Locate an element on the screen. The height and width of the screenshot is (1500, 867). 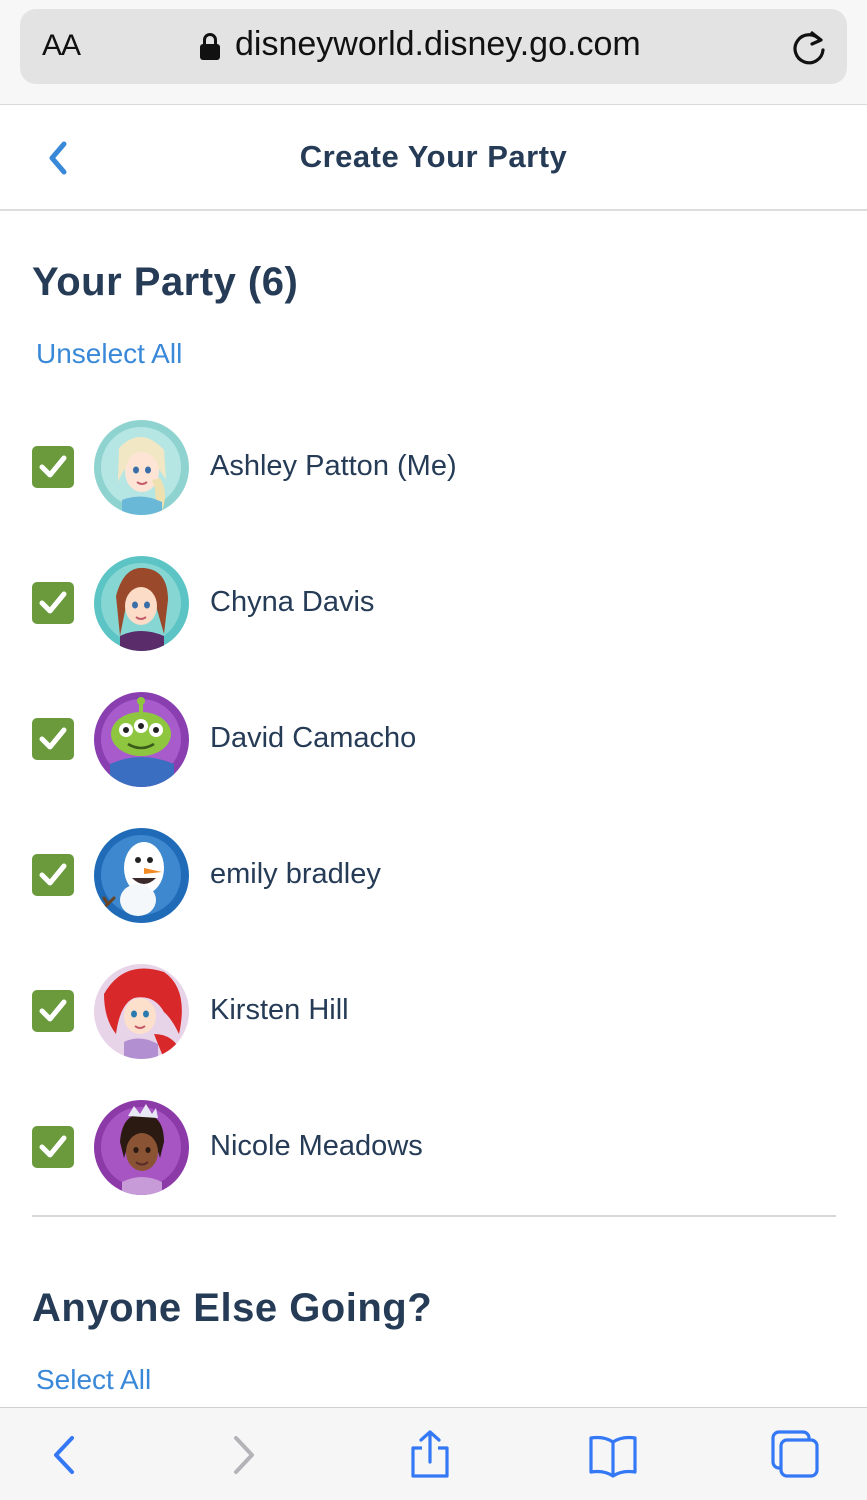
browser-address-bar-area: AA disneyworld.disney.go.com is located at coordinates (433, 52).